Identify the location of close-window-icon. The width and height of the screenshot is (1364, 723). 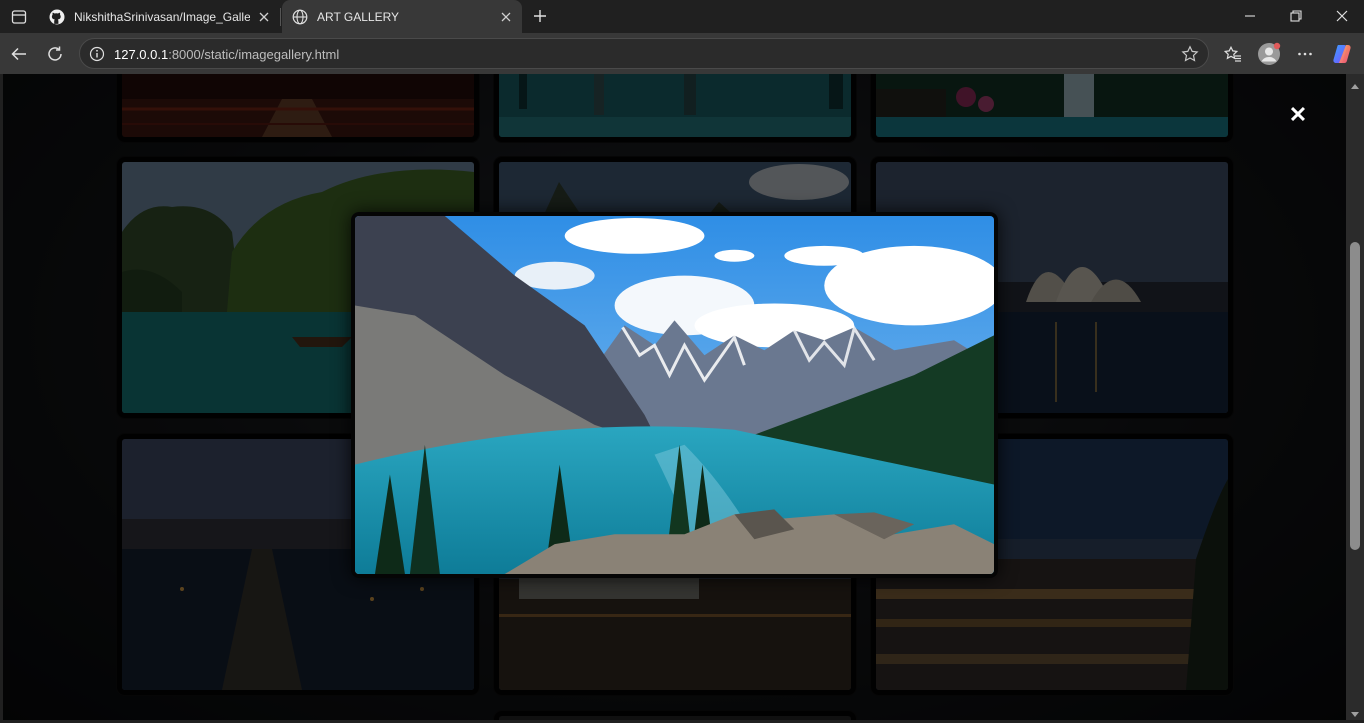
(1342, 16).